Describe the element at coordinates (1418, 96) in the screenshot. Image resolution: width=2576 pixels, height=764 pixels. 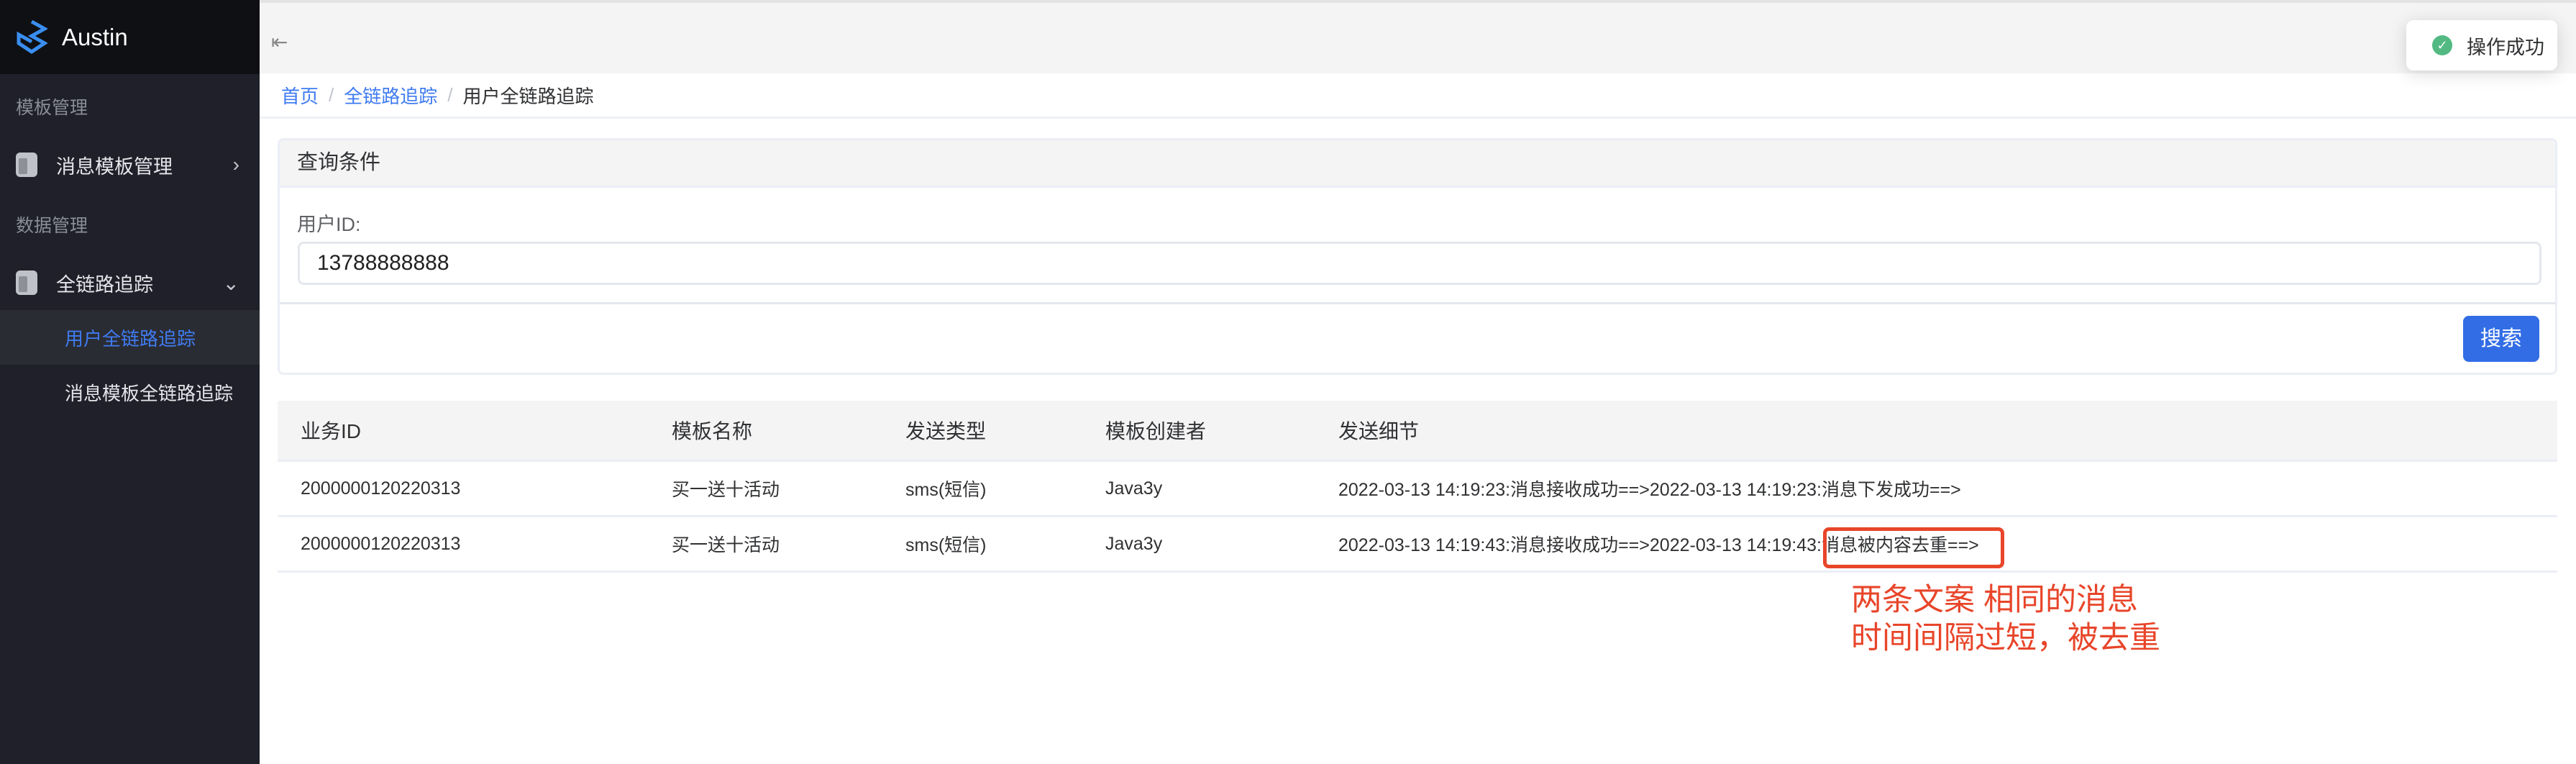
I see `breadcrumb: 首页 / 全链路追踪 / 用户全链路追踪` at that location.